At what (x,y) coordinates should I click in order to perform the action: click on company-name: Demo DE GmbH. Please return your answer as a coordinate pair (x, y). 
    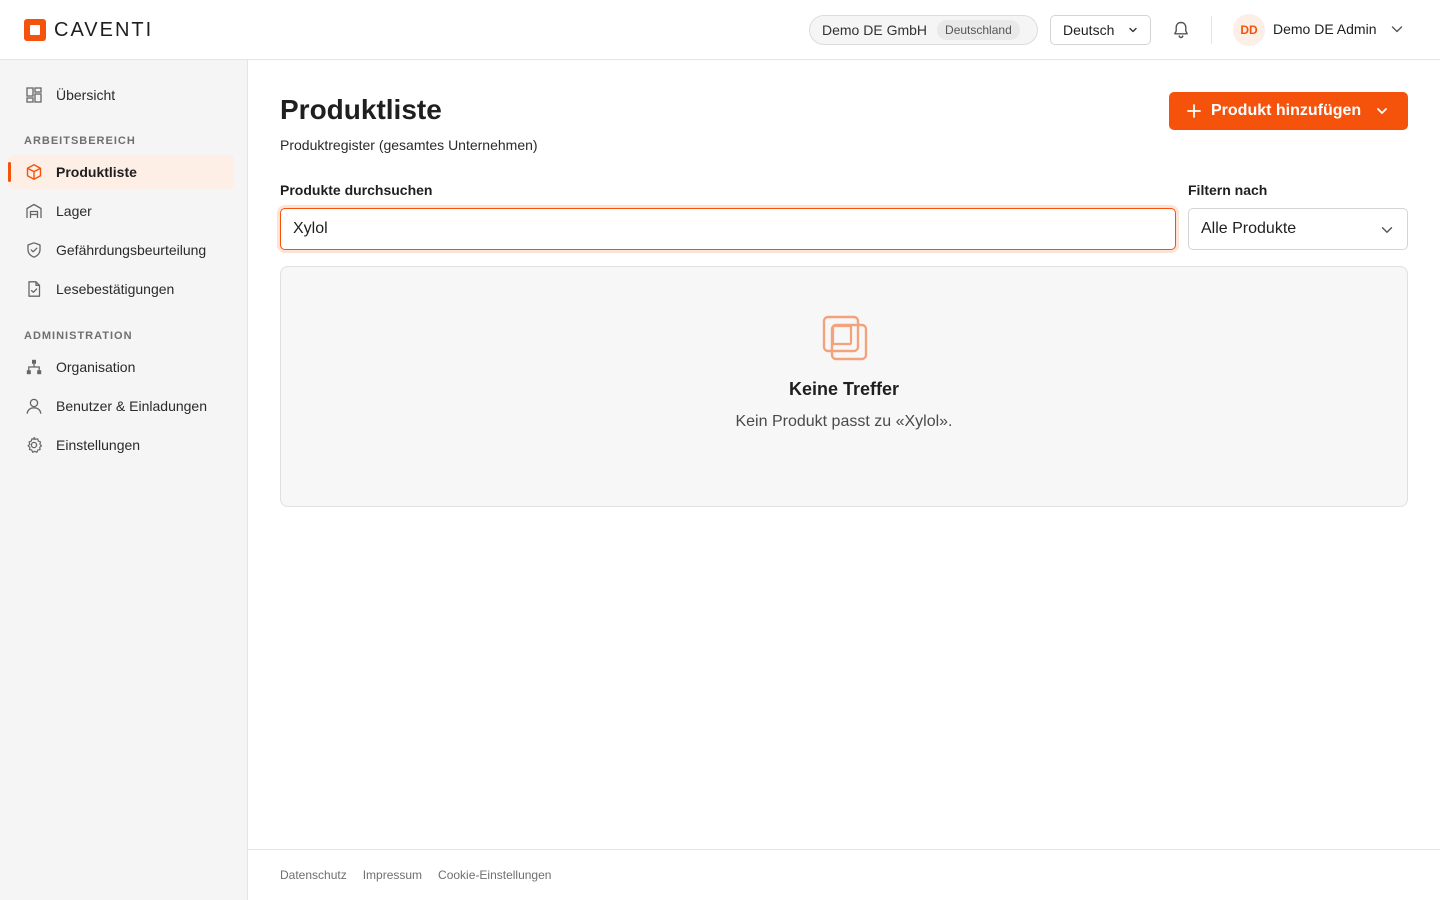
    Looking at the image, I should click on (875, 30).